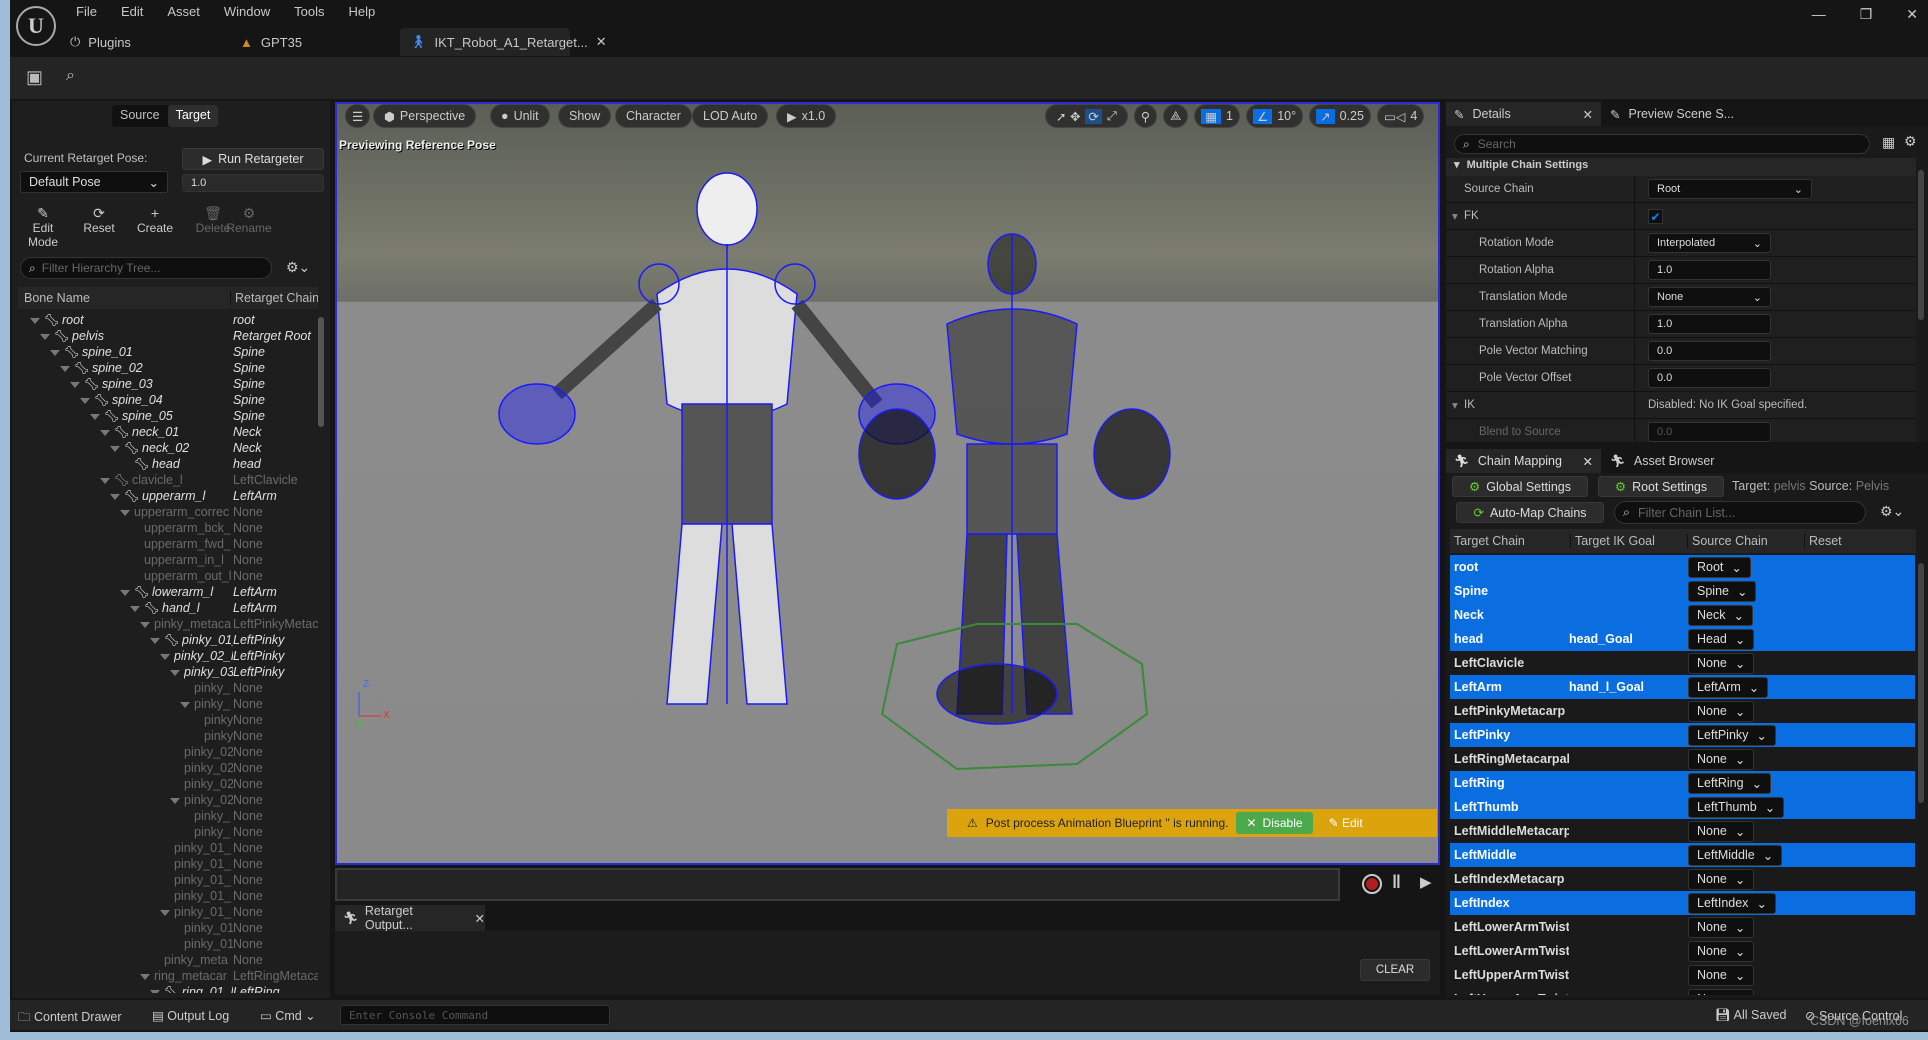  Describe the element at coordinates (162, 353) in the screenshot. I see `tree-row: 🦴︎ spine_01 Spine` at that location.